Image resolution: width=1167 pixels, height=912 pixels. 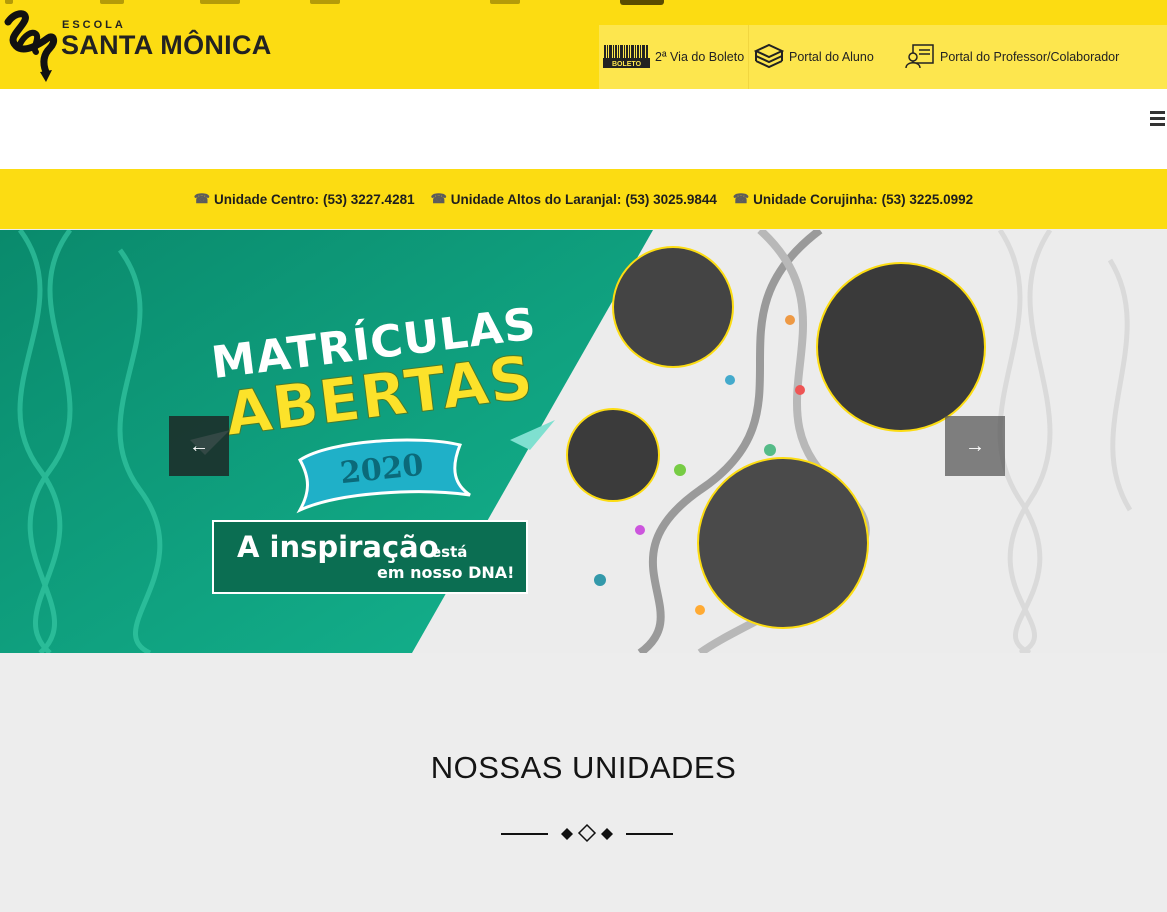 What do you see at coordinates (927, 199) in the screenshot?
I see `phone-number: (53) 3225.0992` at bounding box center [927, 199].